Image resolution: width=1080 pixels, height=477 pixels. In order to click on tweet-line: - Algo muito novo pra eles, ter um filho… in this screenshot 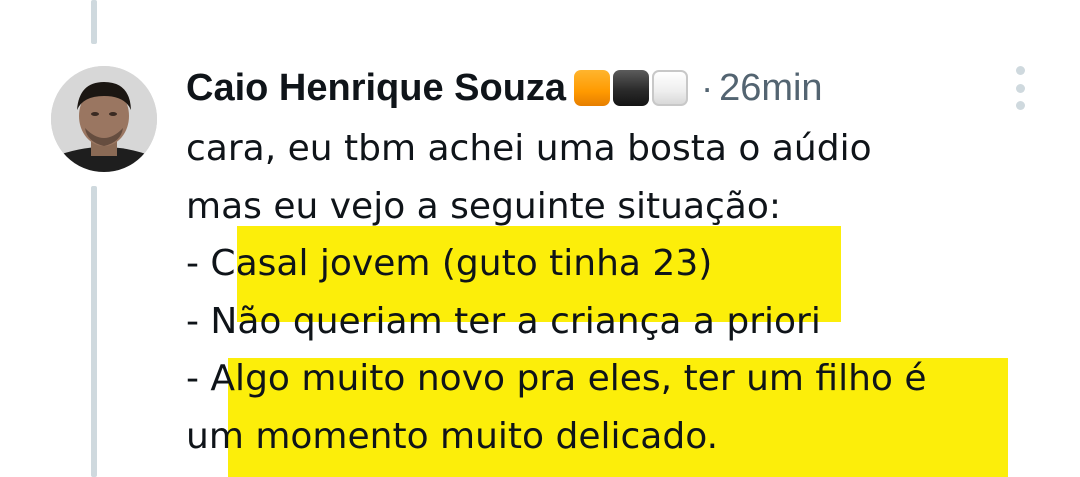, I will do `click(556, 378)`.